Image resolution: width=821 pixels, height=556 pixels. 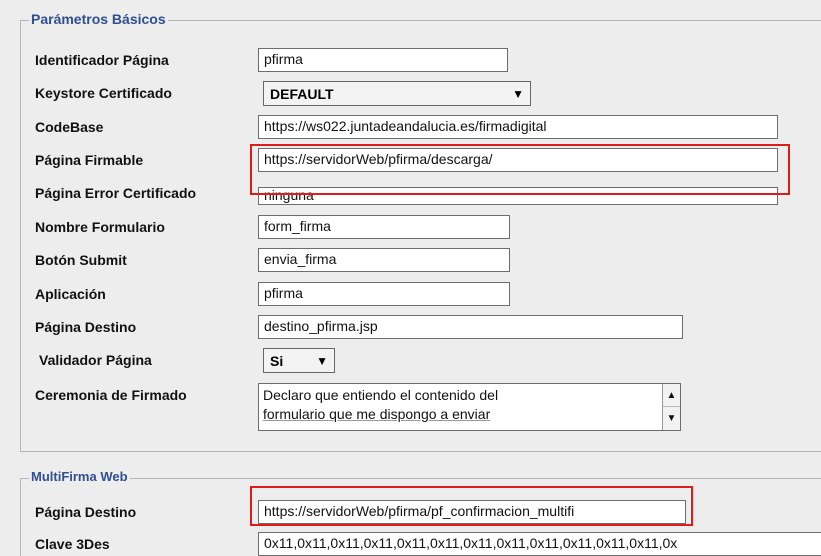 What do you see at coordinates (86, 327) in the screenshot?
I see `destino-label: Página Destino` at bounding box center [86, 327].